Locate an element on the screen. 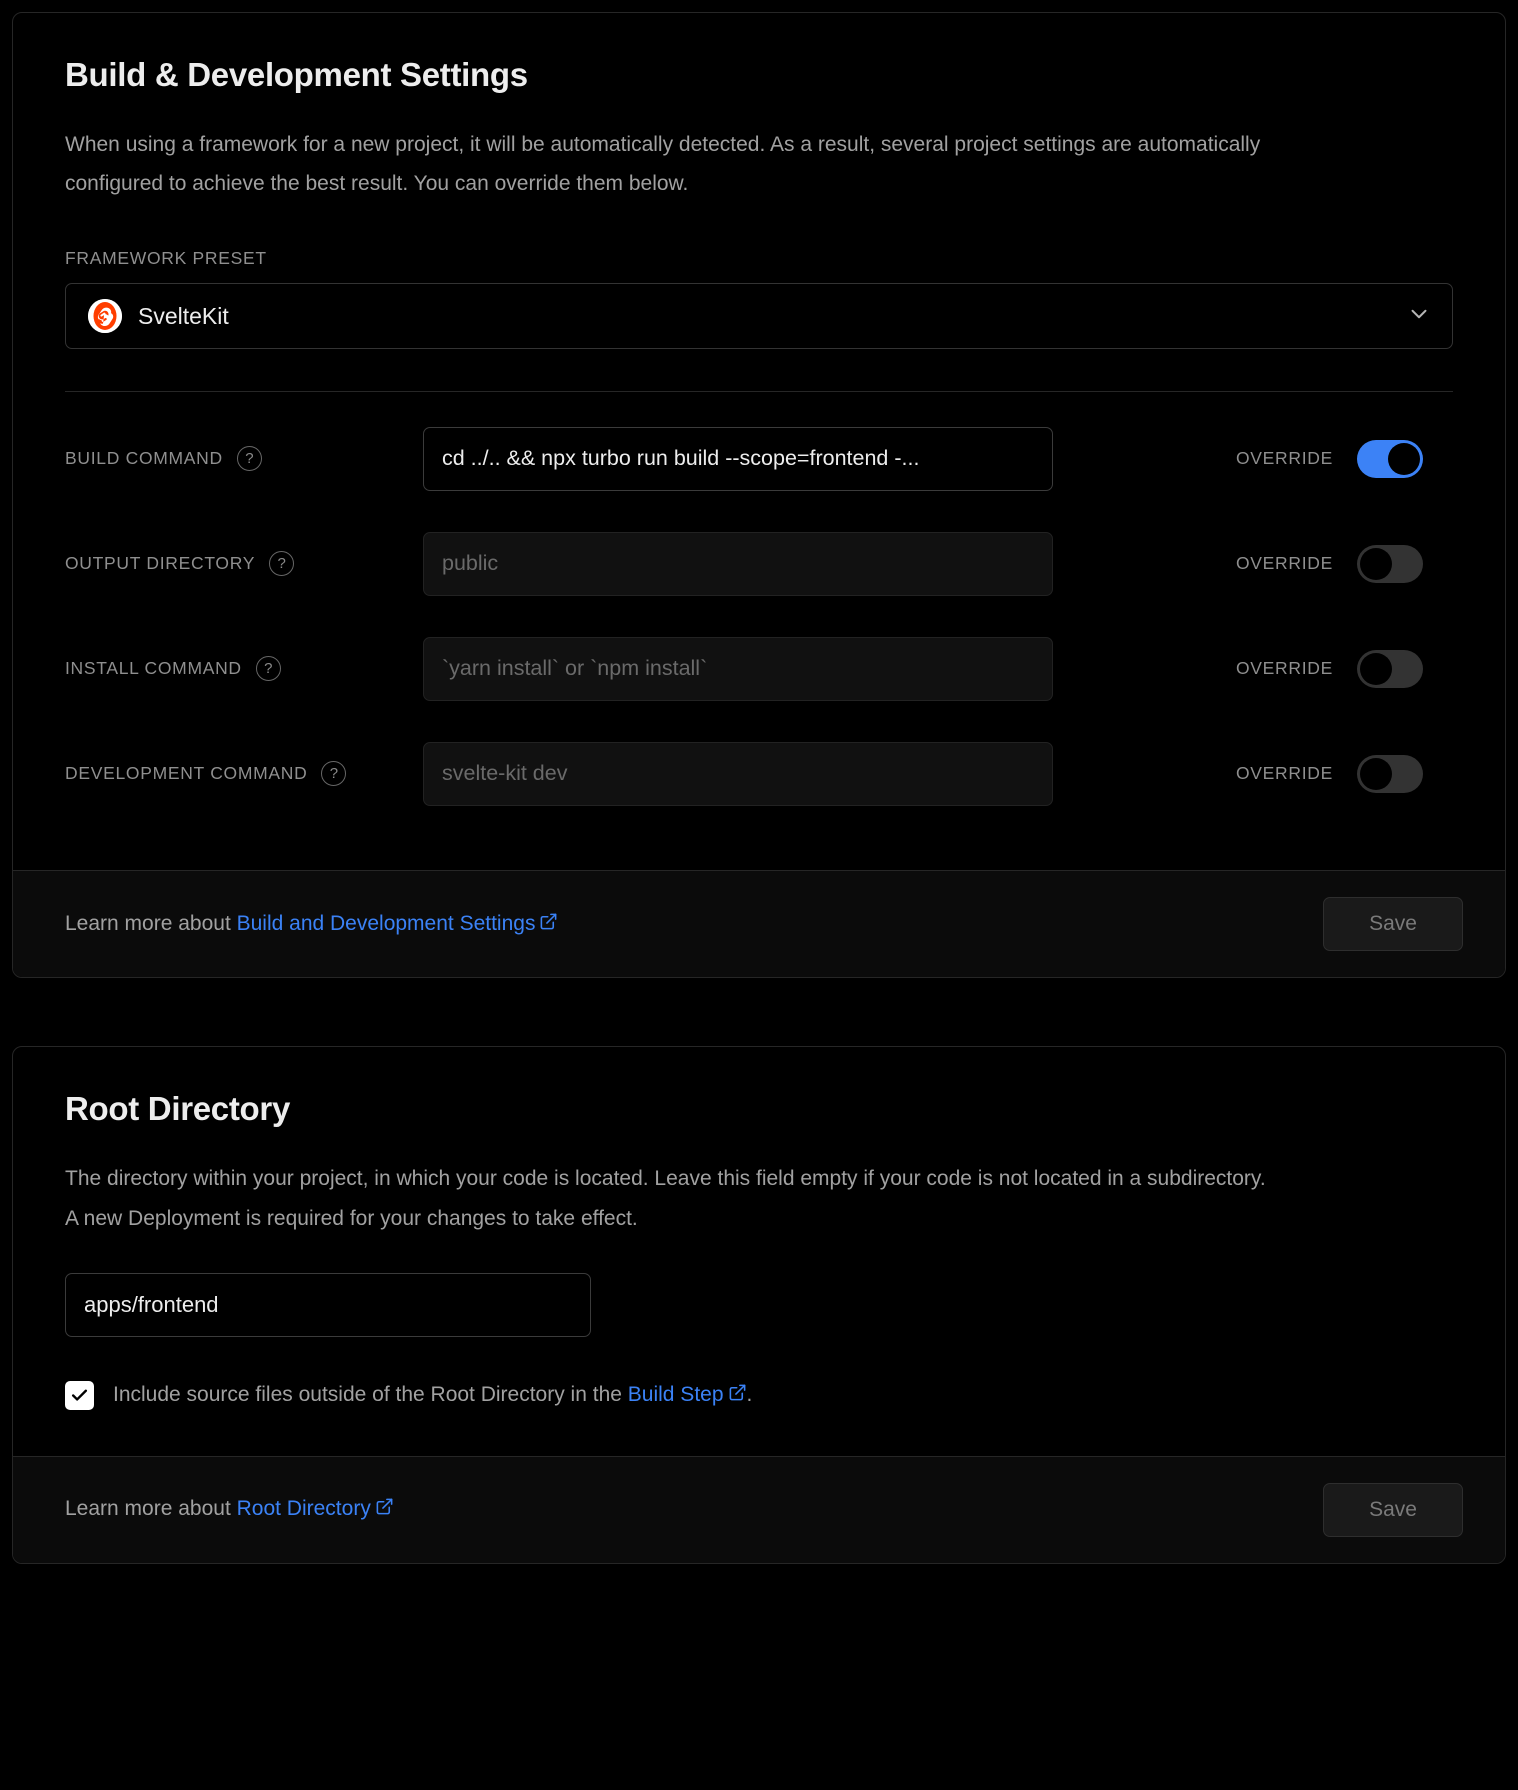  root-directory-input is located at coordinates (328, 1304).